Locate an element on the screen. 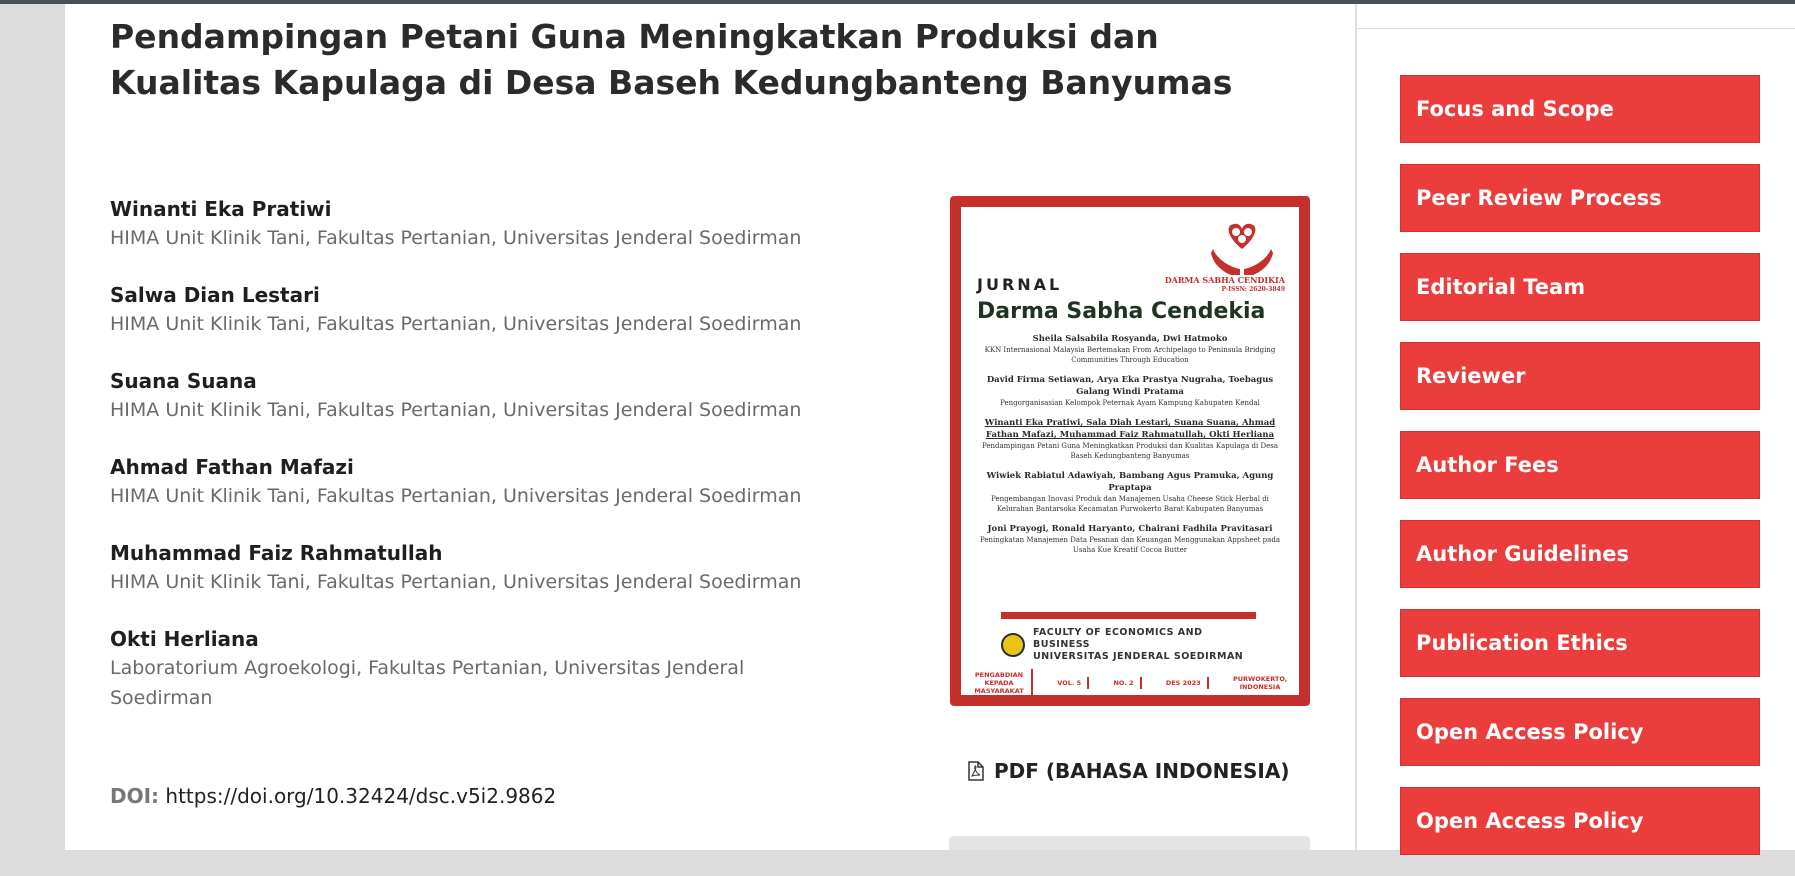 The width and height of the screenshot is (1795, 876). cover-footer-item: PURWOKERTO, INDONESIA is located at coordinates (1260, 683).